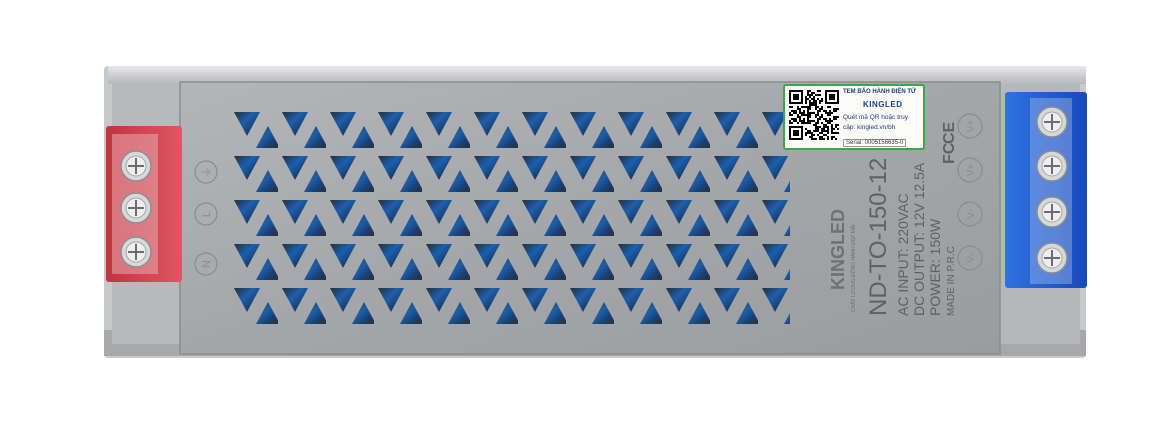 Image resolution: width=1170 pixels, height=430 pixels. Describe the element at coordinates (903, 254) in the screenshot. I see `ac-input-spec: AC INPUT: 220VAC` at that location.